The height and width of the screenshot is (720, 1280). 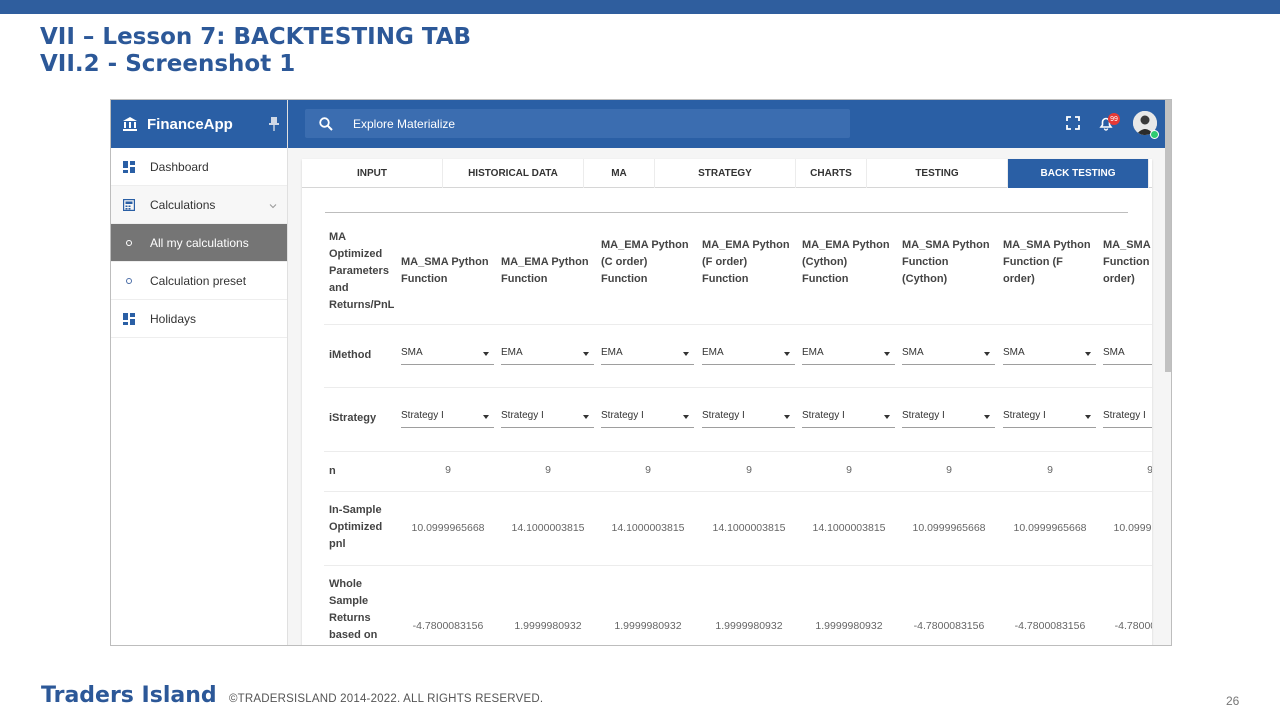 I want to click on section-divider, so click(x=726, y=212).